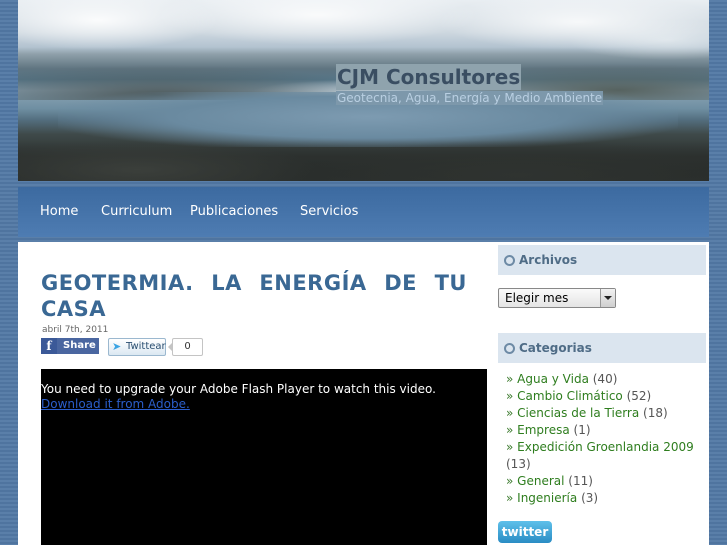 The width and height of the screenshot is (727, 545). Describe the element at coordinates (185, 347) in the screenshot. I see `twitter-count: 0` at that location.